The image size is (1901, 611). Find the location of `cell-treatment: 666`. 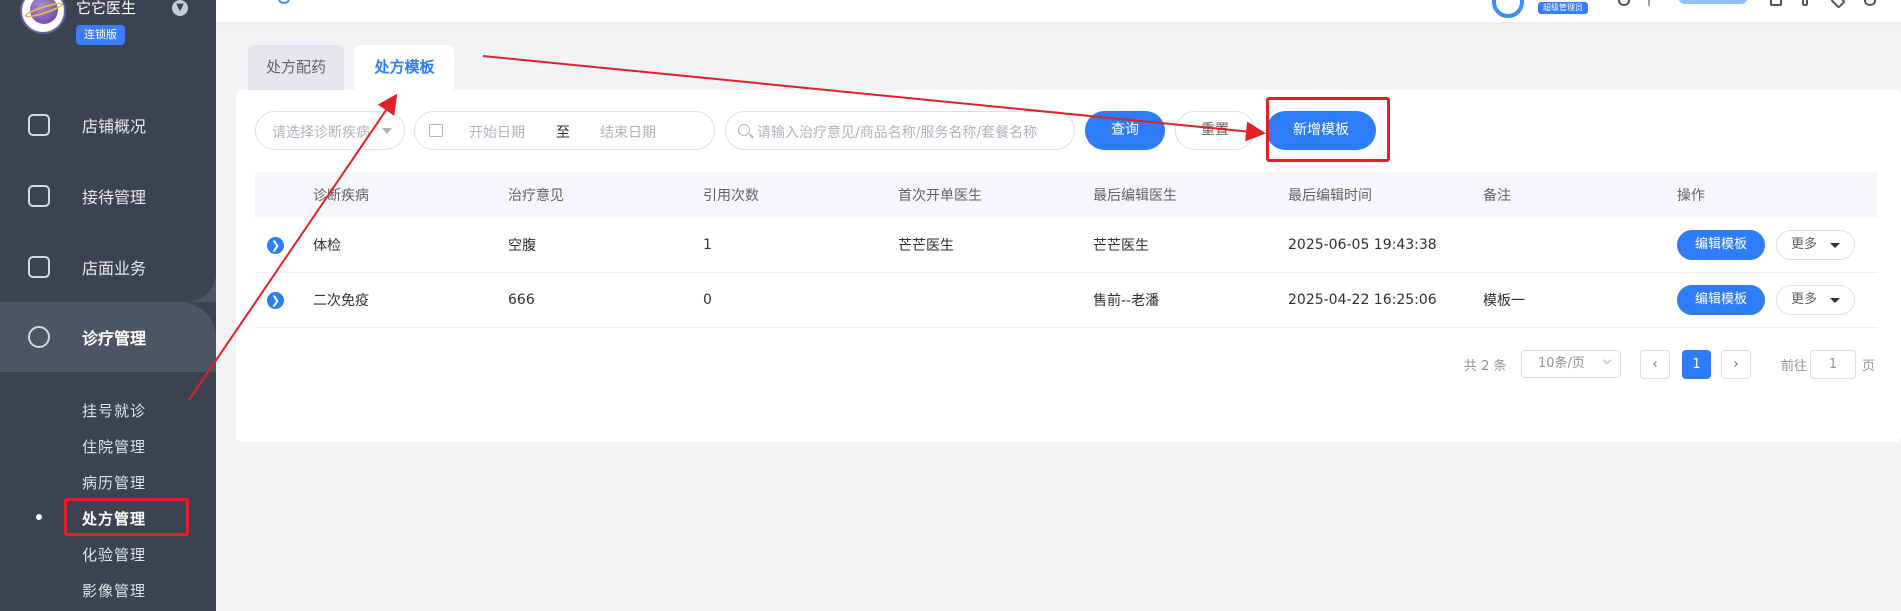

cell-treatment: 666 is located at coordinates (521, 300).